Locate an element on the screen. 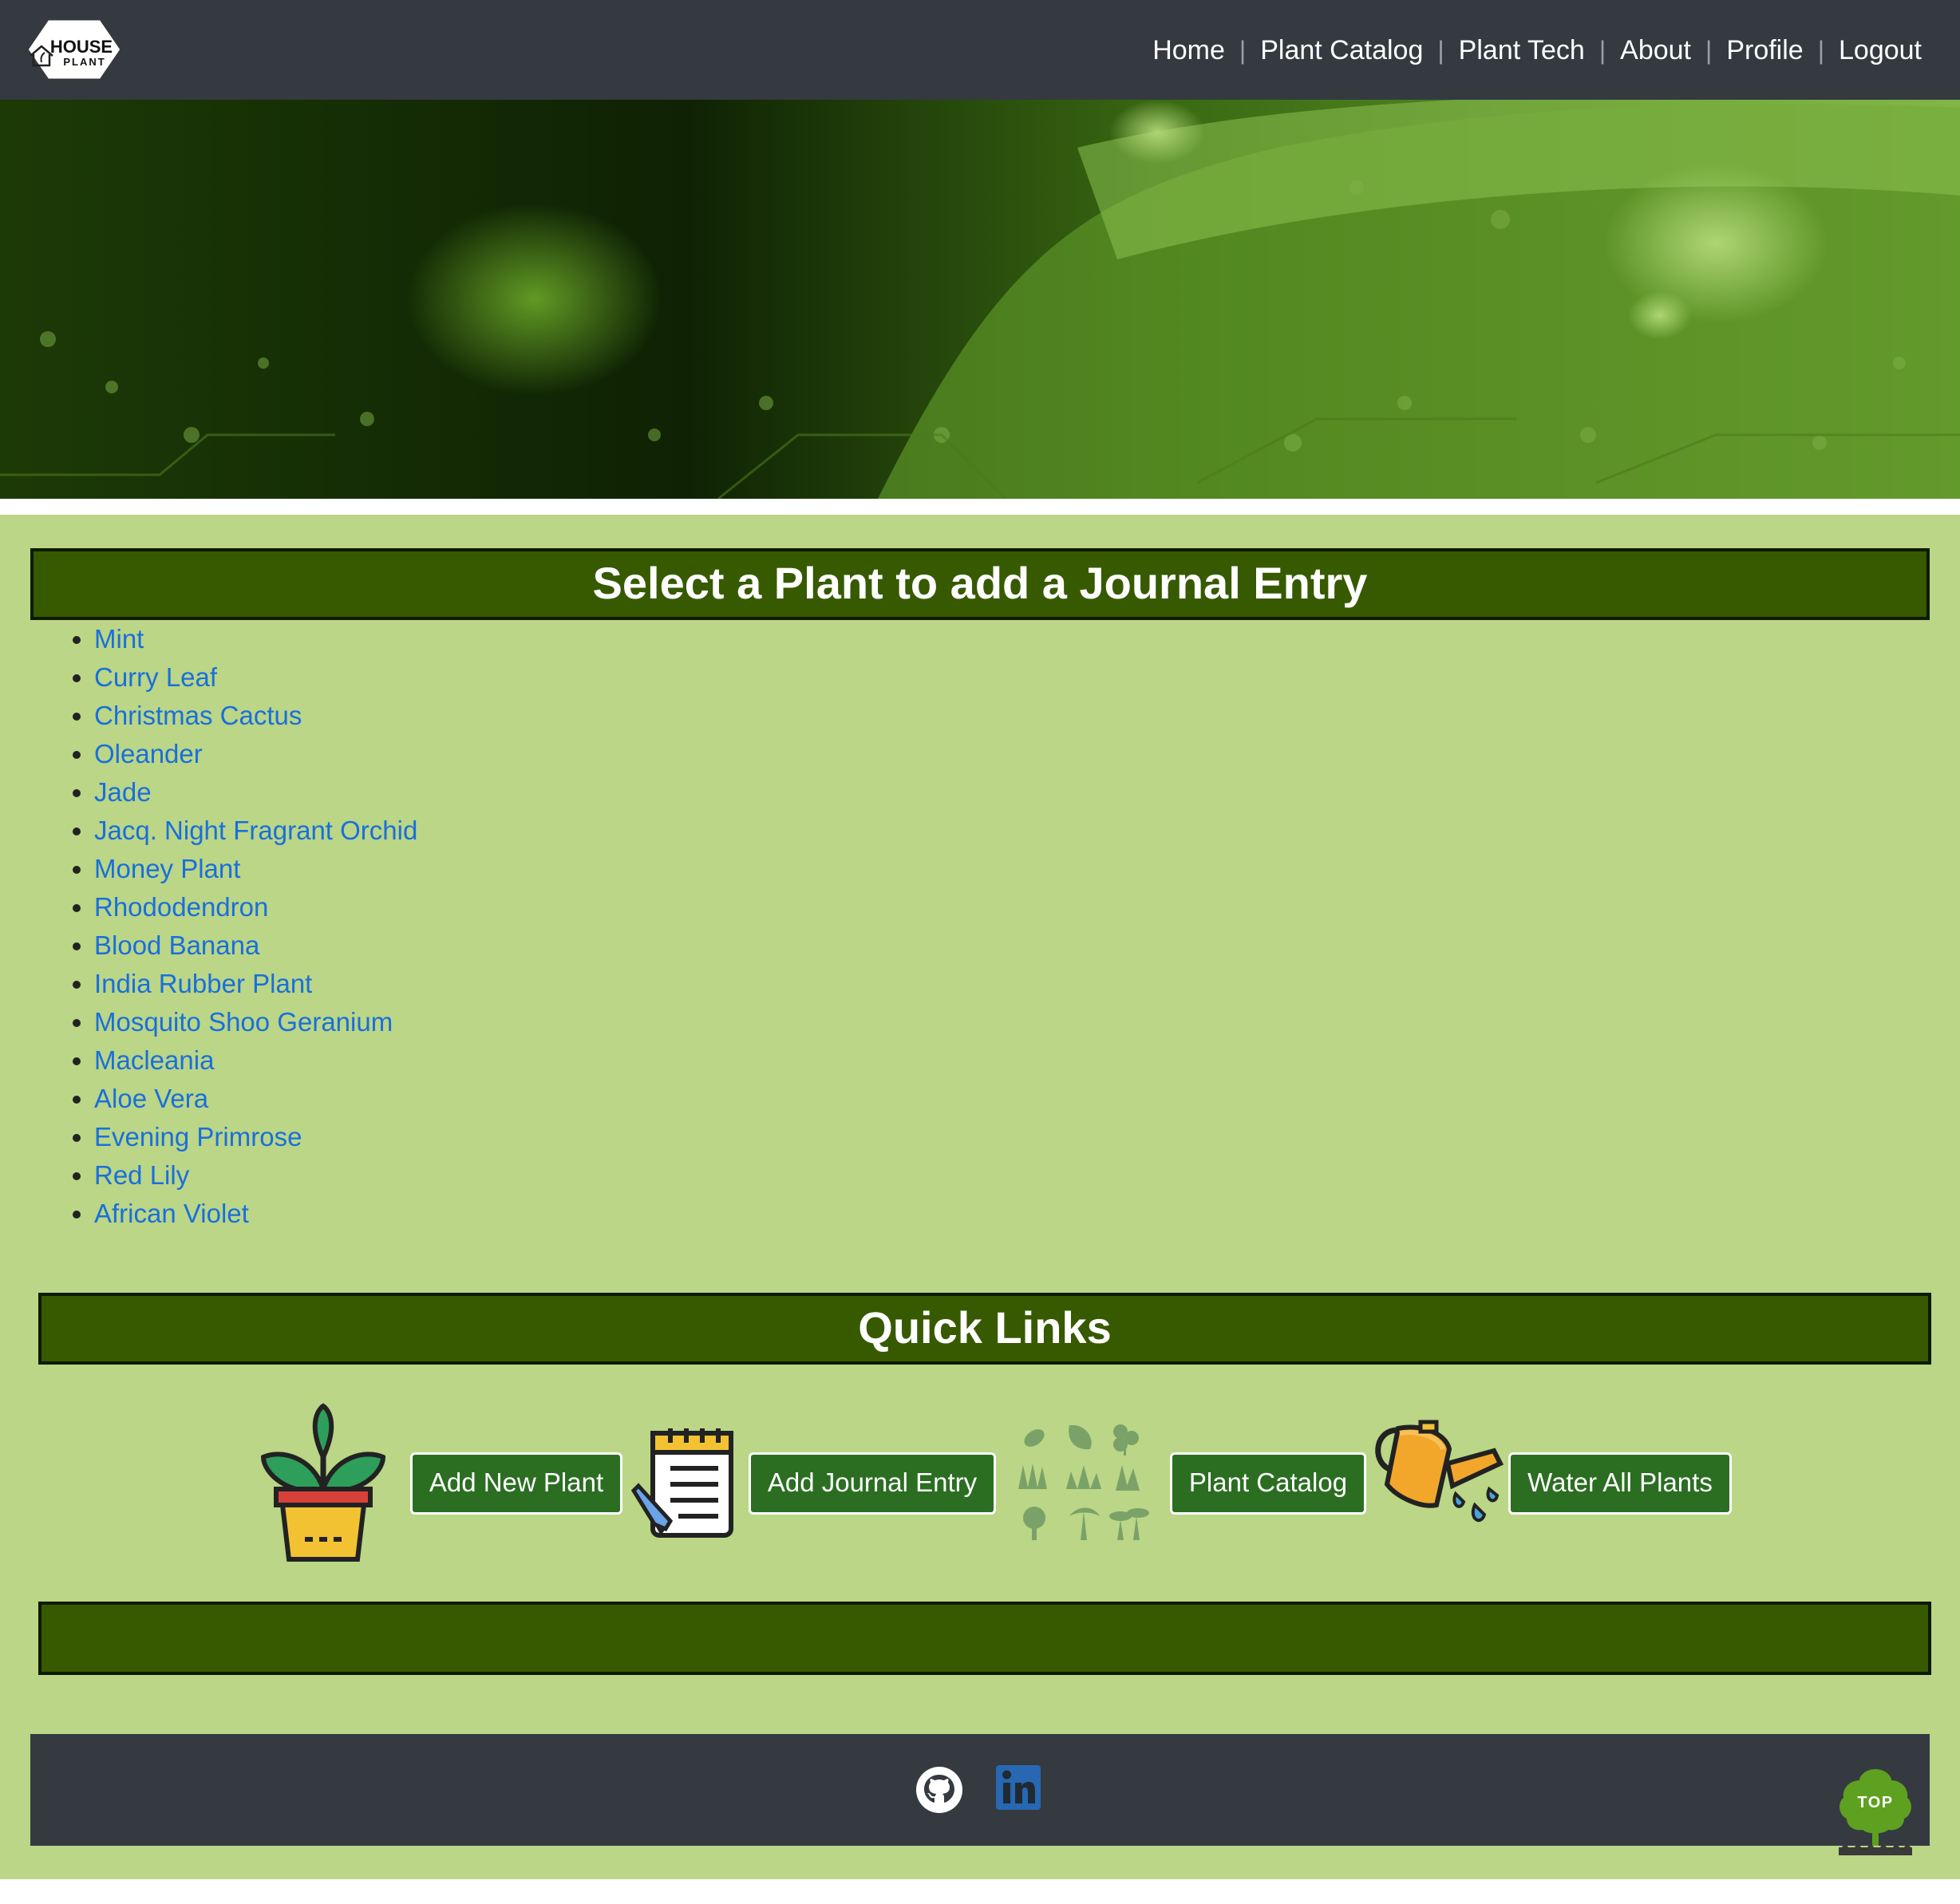 The width and height of the screenshot is (1960, 1904). plant-link-evening-primrose: Evening Primrose is located at coordinates (198, 1136).